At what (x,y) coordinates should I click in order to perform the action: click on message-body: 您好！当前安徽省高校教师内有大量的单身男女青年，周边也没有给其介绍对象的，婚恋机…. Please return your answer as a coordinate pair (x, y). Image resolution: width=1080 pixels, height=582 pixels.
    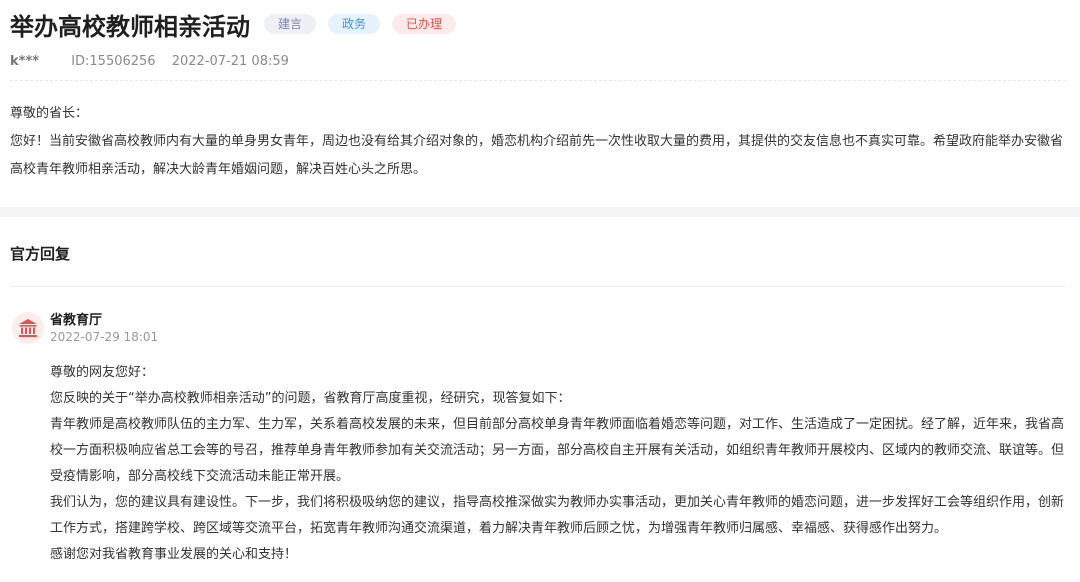
    Looking at the image, I should click on (537, 155).